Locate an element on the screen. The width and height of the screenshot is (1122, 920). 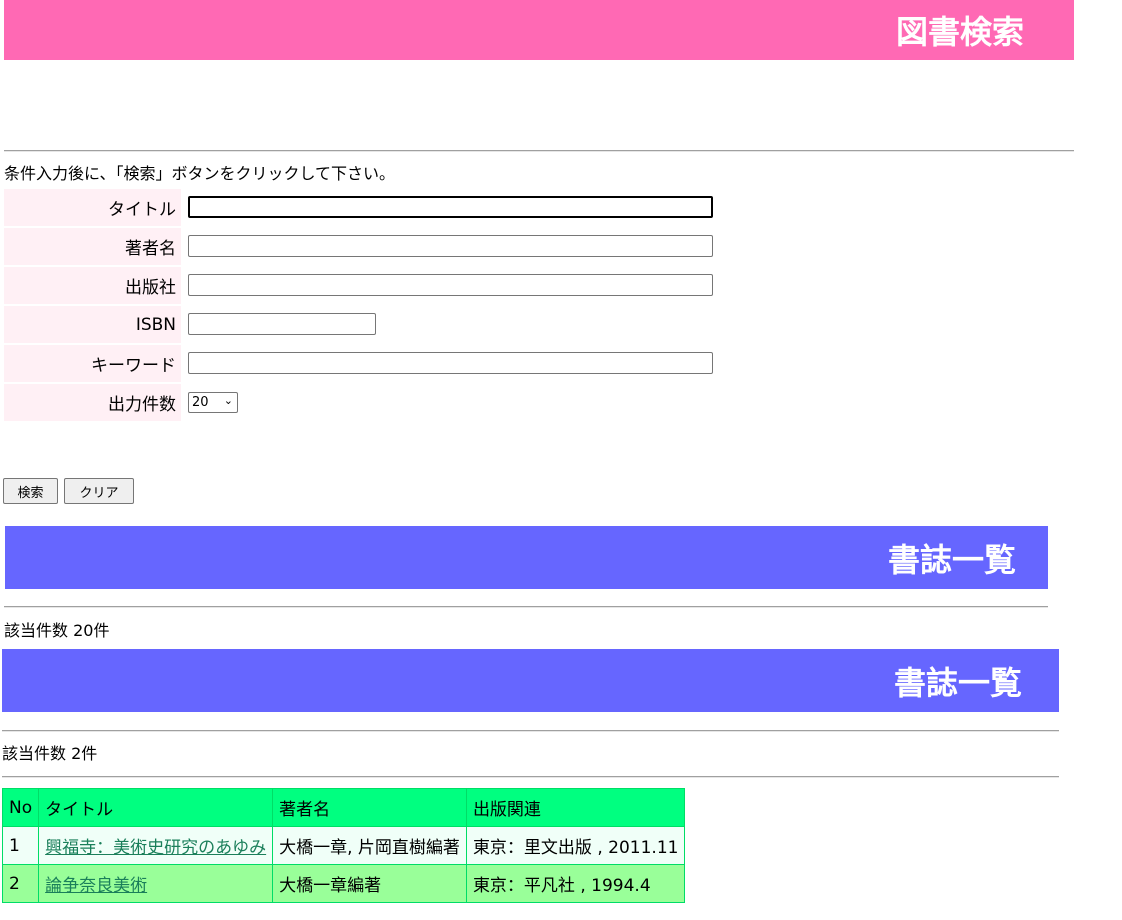
table-header-row: No タイトル 著者名 出版関連 is located at coordinates (343, 807).